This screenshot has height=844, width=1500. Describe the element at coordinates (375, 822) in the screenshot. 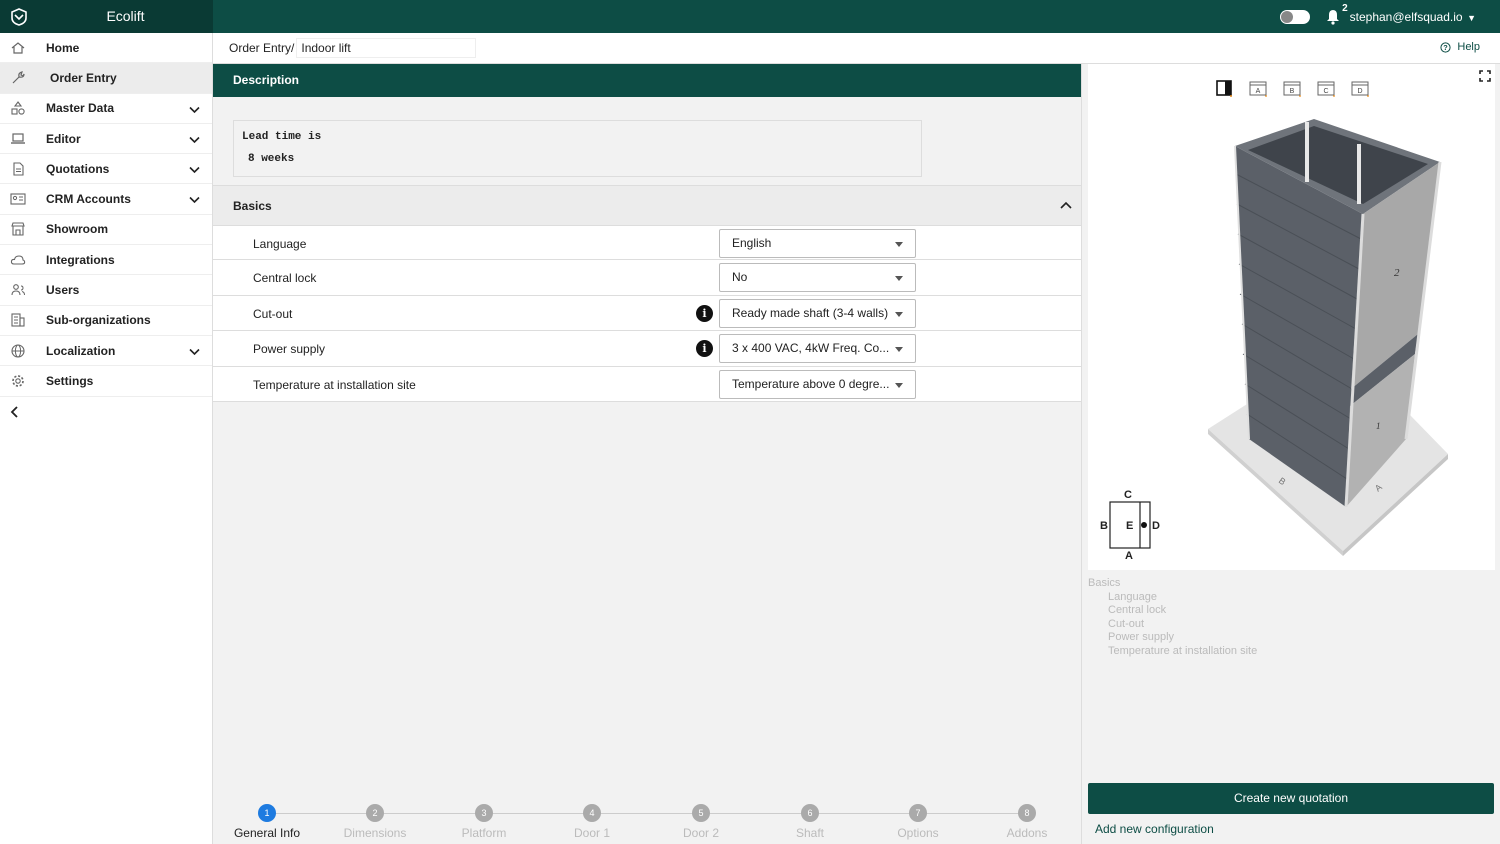

I see `step-dimensions: 2 Dimensions` at that location.